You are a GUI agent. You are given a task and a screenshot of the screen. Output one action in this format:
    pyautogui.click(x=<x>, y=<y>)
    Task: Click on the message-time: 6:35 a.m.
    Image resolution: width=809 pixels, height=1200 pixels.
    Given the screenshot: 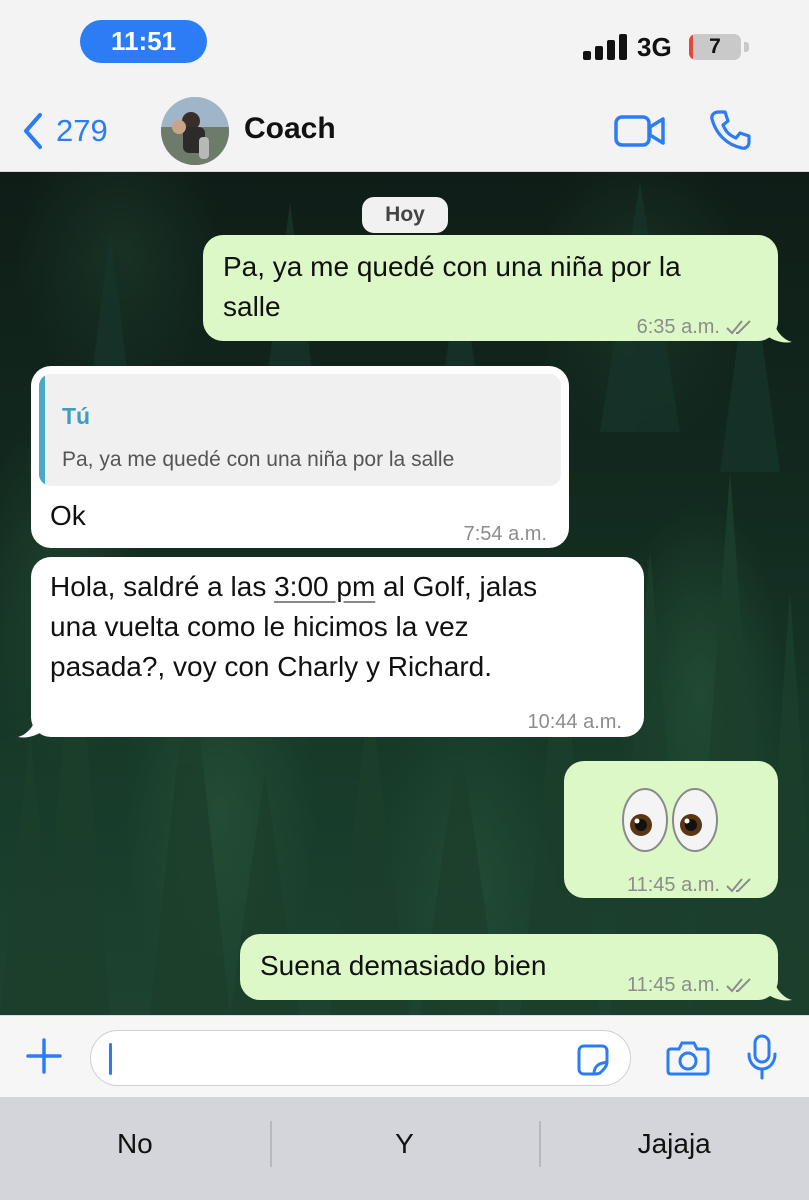 What is the action you would take?
    pyautogui.click(x=678, y=327)
    